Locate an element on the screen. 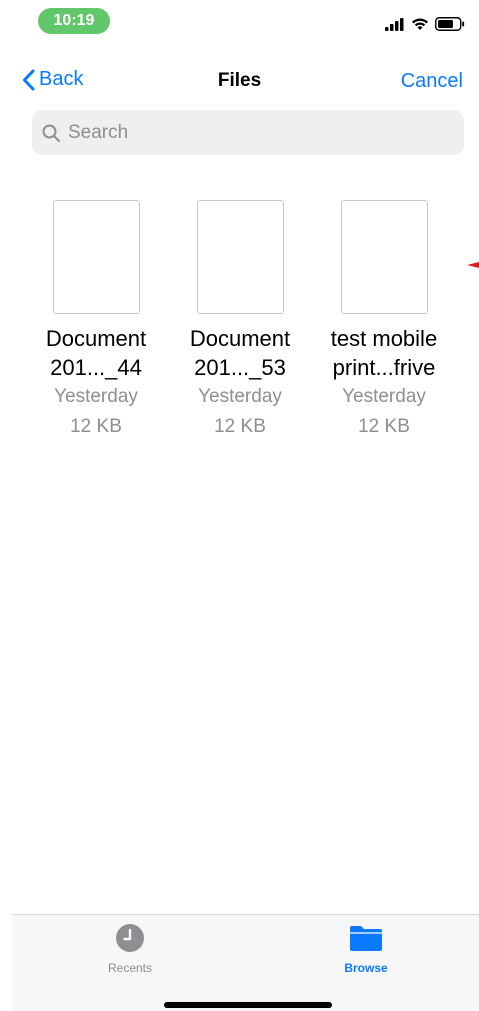 The image size is (479, 1011). tab-recents-label: Recents is located at coordinates (130, 968).